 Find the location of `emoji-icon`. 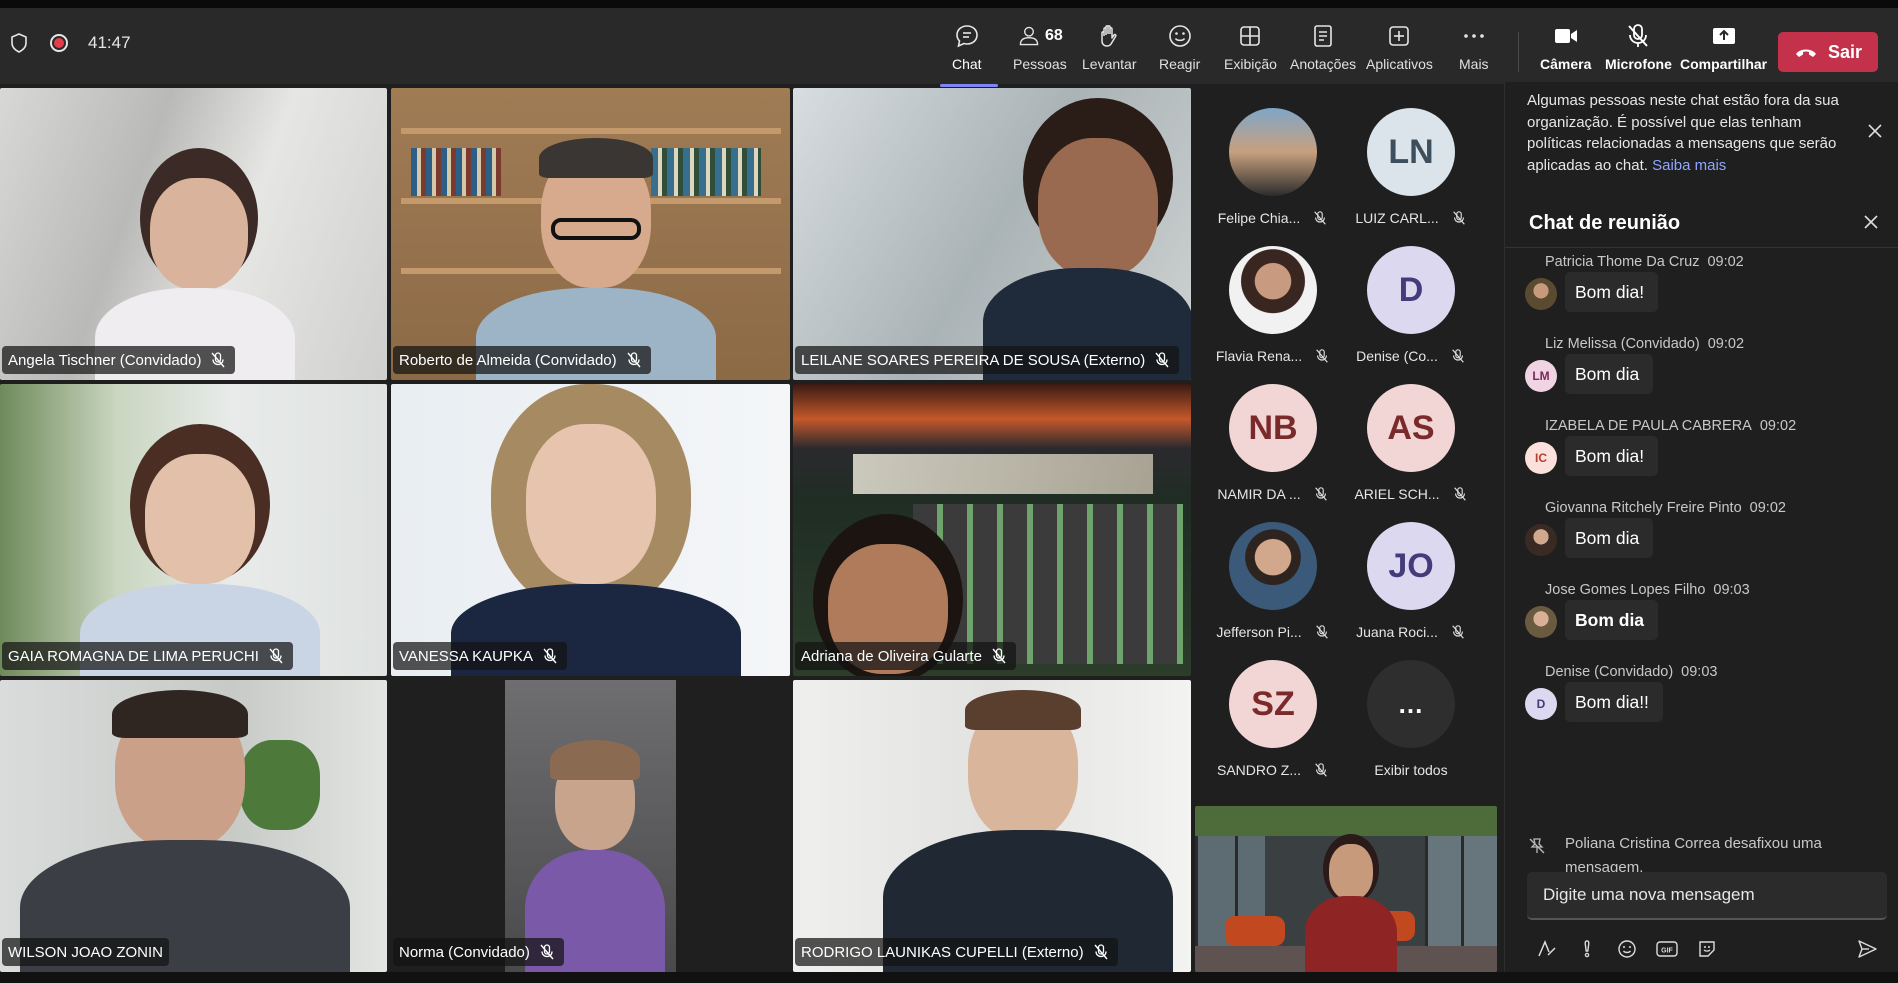

emoji-icon is located at coordinates (1627, 949).